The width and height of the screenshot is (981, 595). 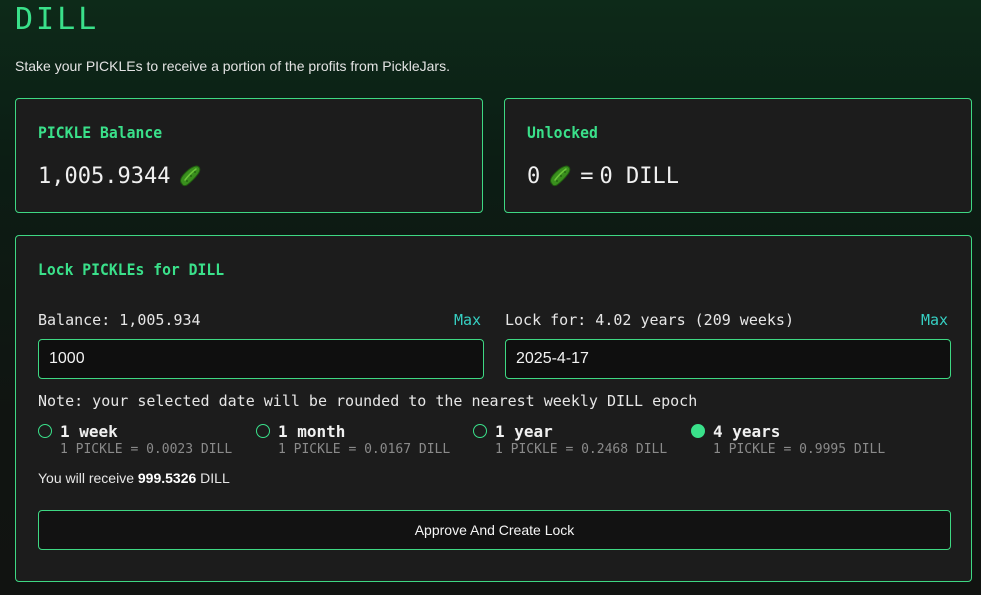 What do you see at coordinates (747, 431) in the screenshot?
I see `option-label: 4 years` at bounding box center [747, 431].